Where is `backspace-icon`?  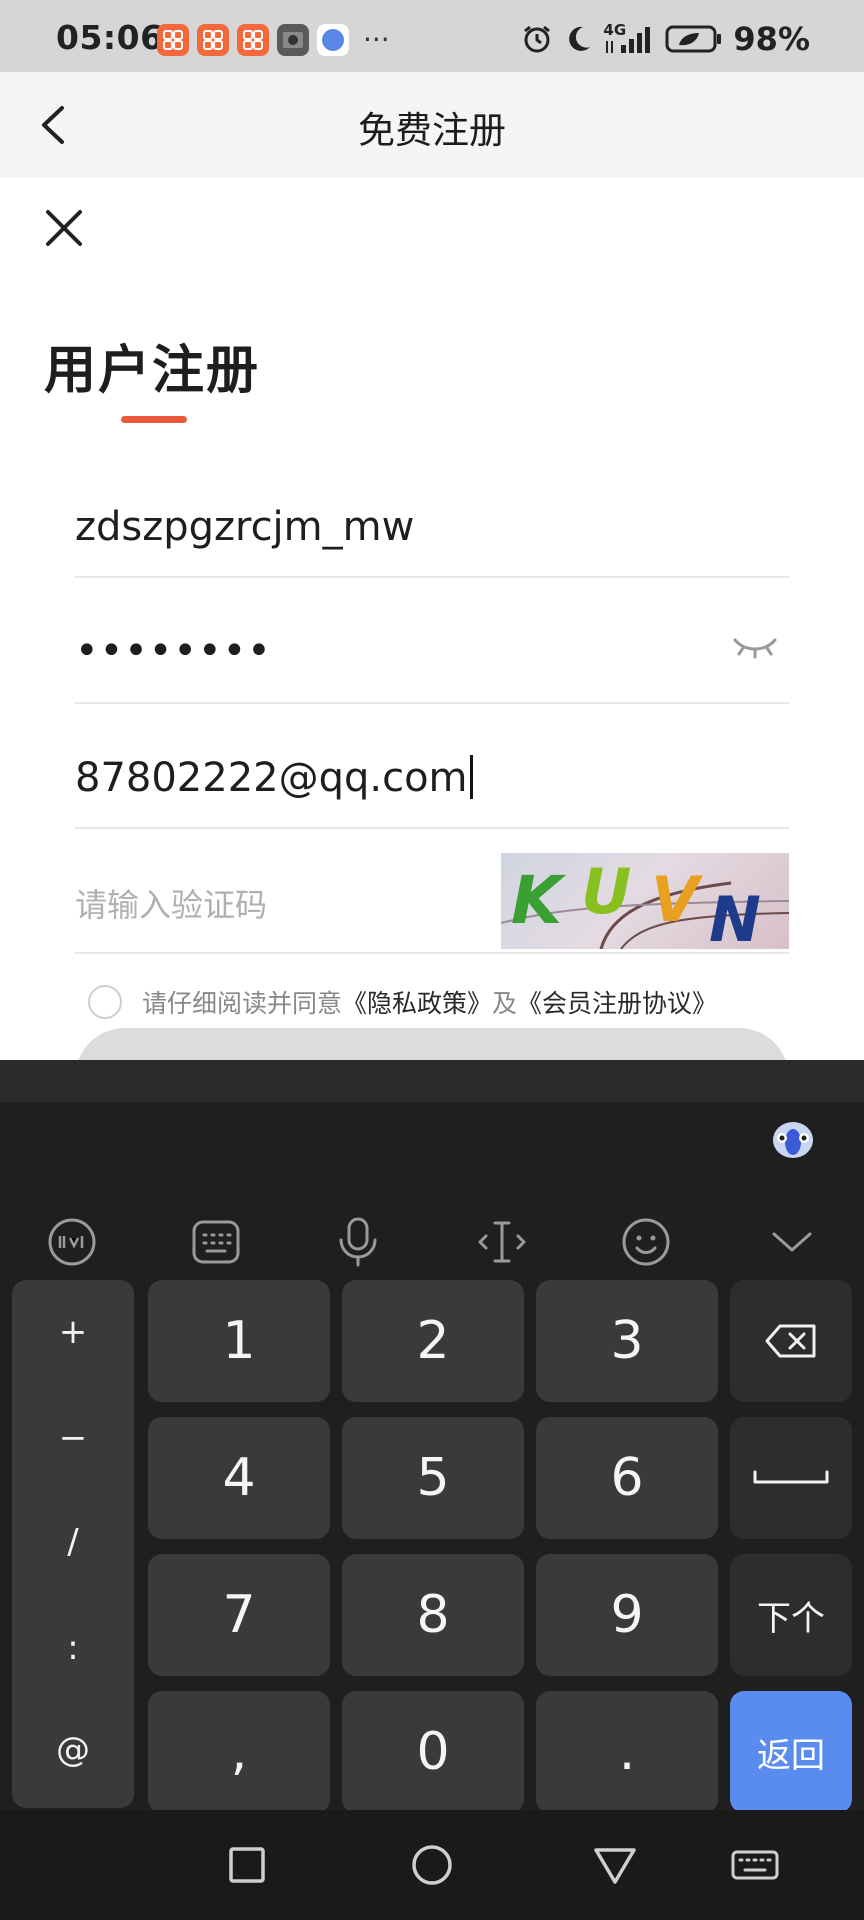
backspace-icon is located at coordinates (790, 1341).